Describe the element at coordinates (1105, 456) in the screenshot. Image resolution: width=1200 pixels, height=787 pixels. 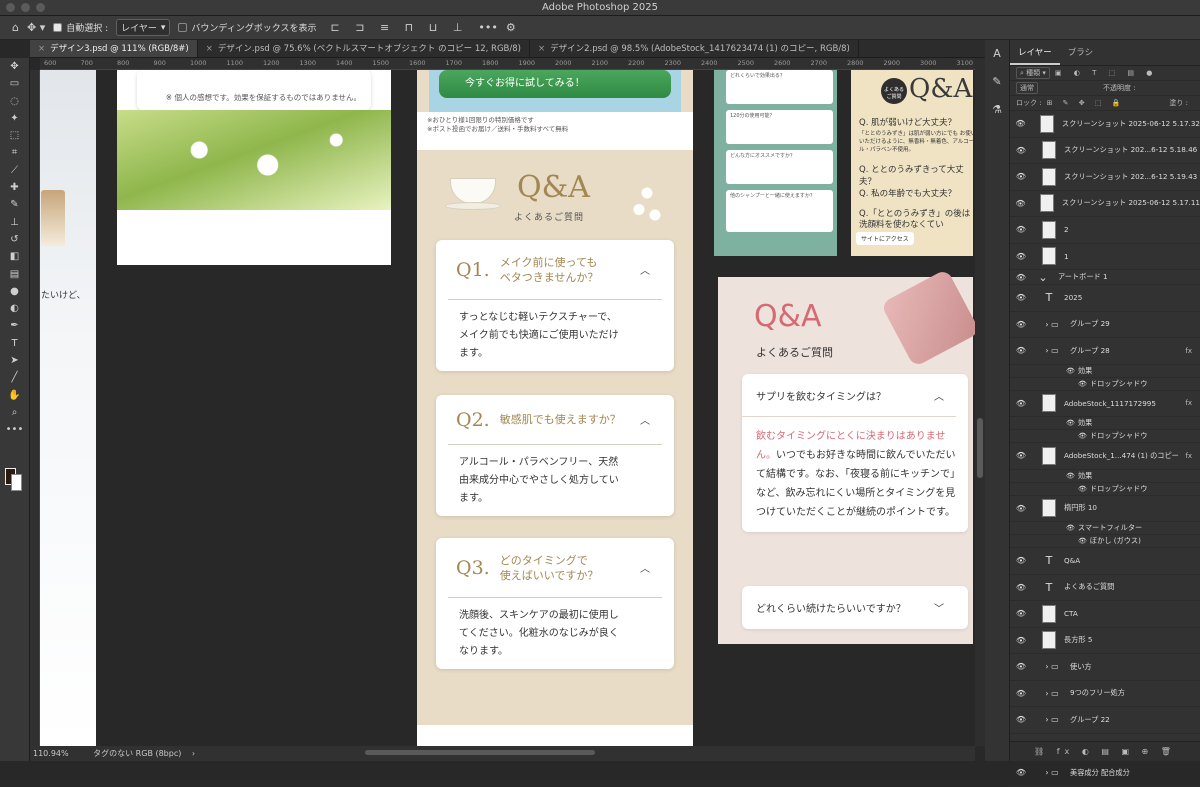
I see `layer-row: 👁 AdobeStock_1...474 (1) のコピー fx` at that location.